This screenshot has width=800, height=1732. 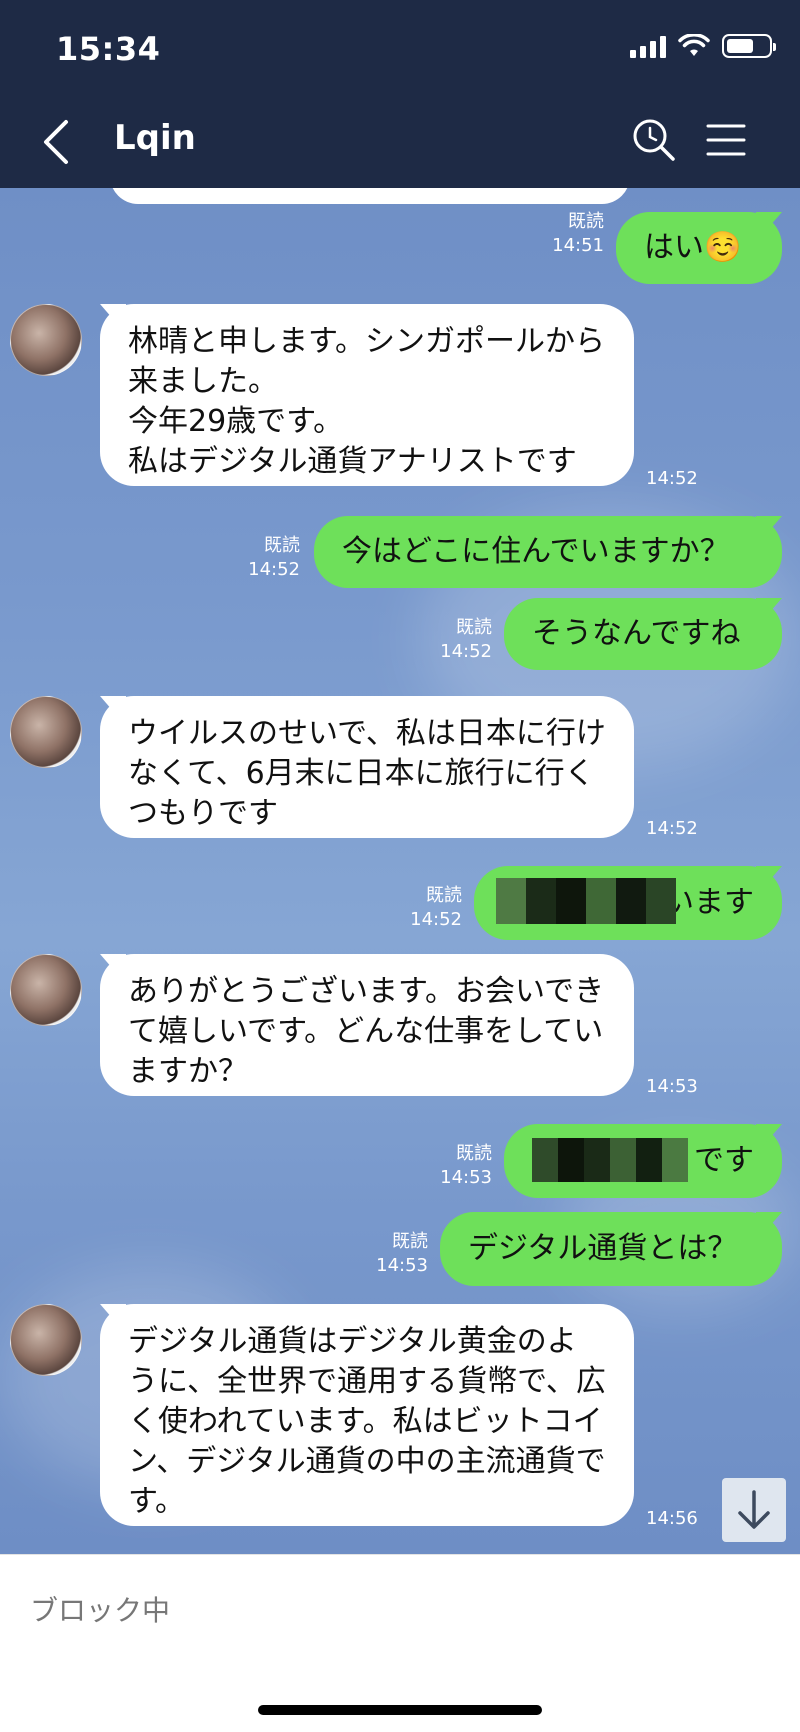 I want to click on chat-title: Lqin, so click(x=155, y=138).